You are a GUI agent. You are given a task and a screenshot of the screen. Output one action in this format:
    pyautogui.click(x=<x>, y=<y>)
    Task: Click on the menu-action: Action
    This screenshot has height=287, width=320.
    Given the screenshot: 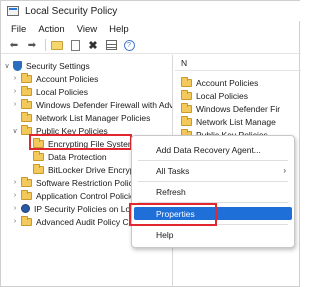 What is the action you would take?
    pyautogui.click(x=51, y=29)
    